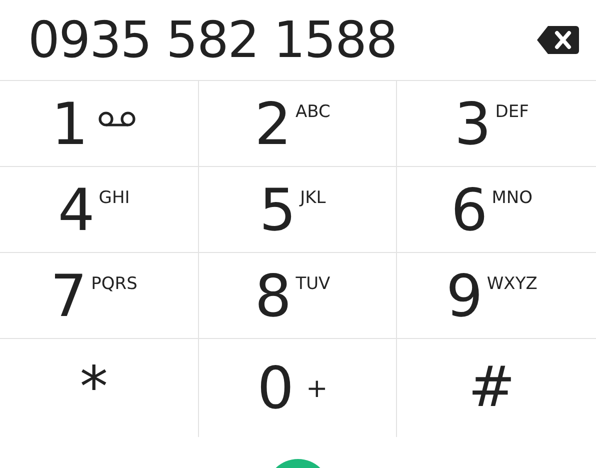 Image resolution: width=596 pixels, height=468 pixels. What do you see at coordinates (496, 388) in the screenshot?
I see `dial-key: #` at bounding box center [496, 388].